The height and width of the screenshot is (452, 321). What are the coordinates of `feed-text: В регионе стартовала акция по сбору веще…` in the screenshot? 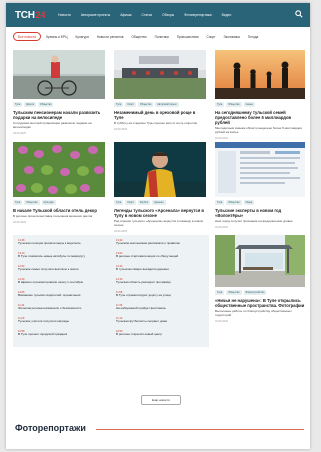 It's located at (160, 256).